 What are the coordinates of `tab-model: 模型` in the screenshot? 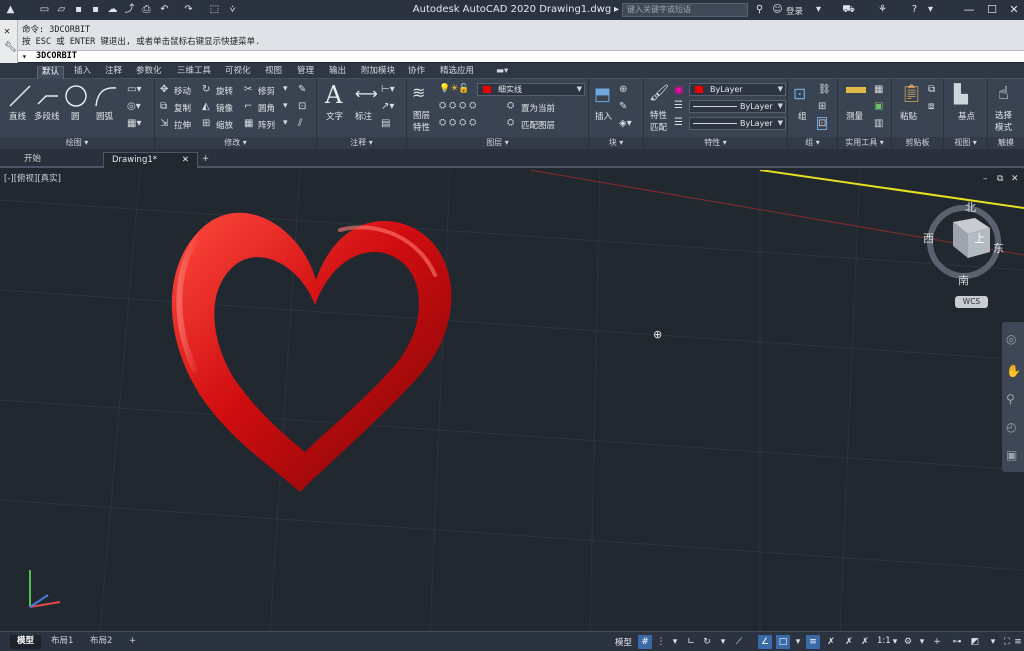 It's located at (26, 642).